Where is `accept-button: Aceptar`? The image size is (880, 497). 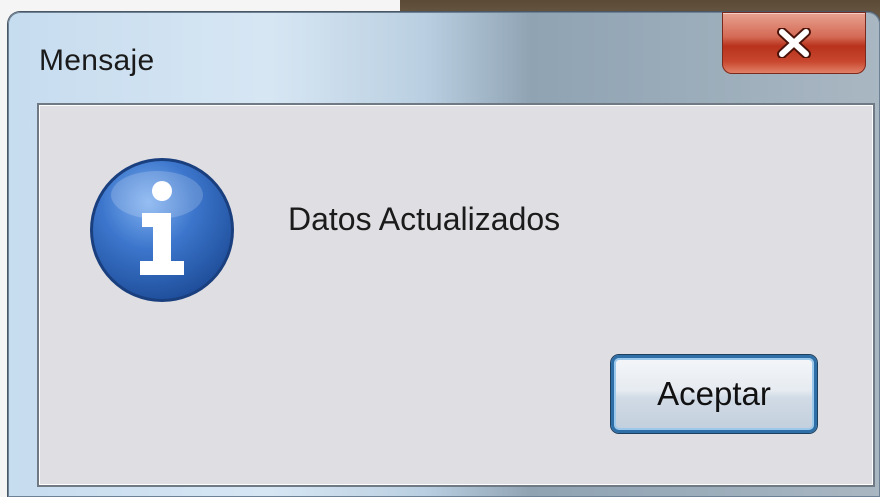 accept-button: Aceptar is located at coordinates (714, 394).